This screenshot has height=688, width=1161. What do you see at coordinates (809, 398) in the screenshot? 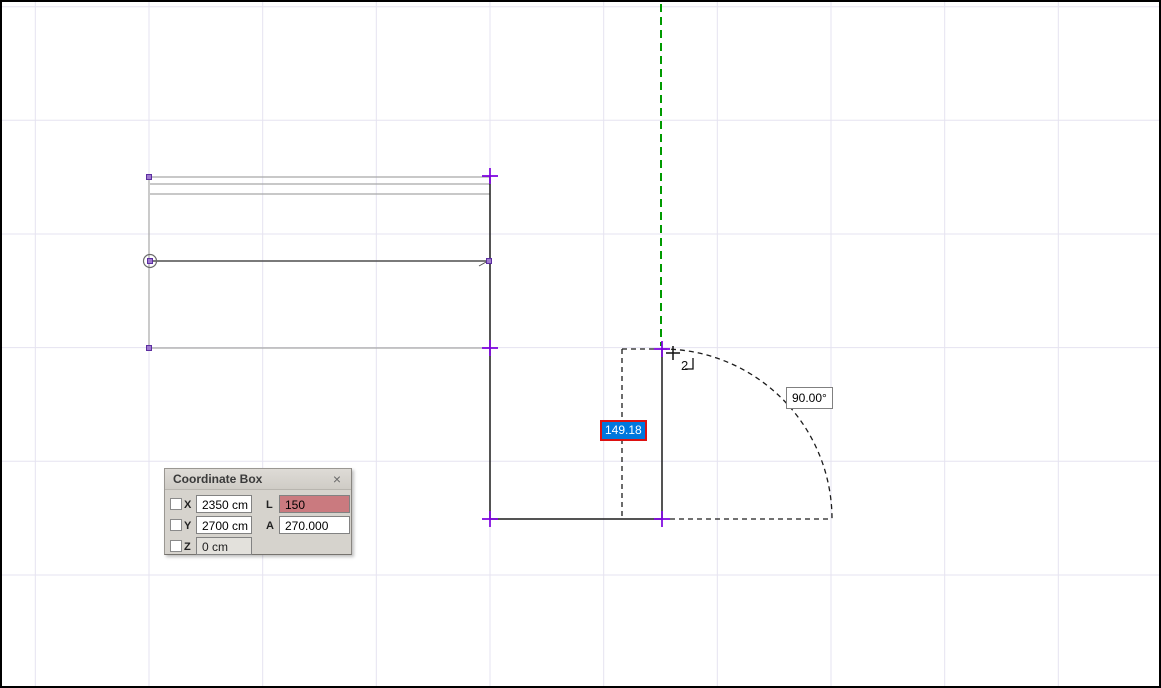
I see `angle-readout-tag: 90.00°` at bounding box center [809, 398].